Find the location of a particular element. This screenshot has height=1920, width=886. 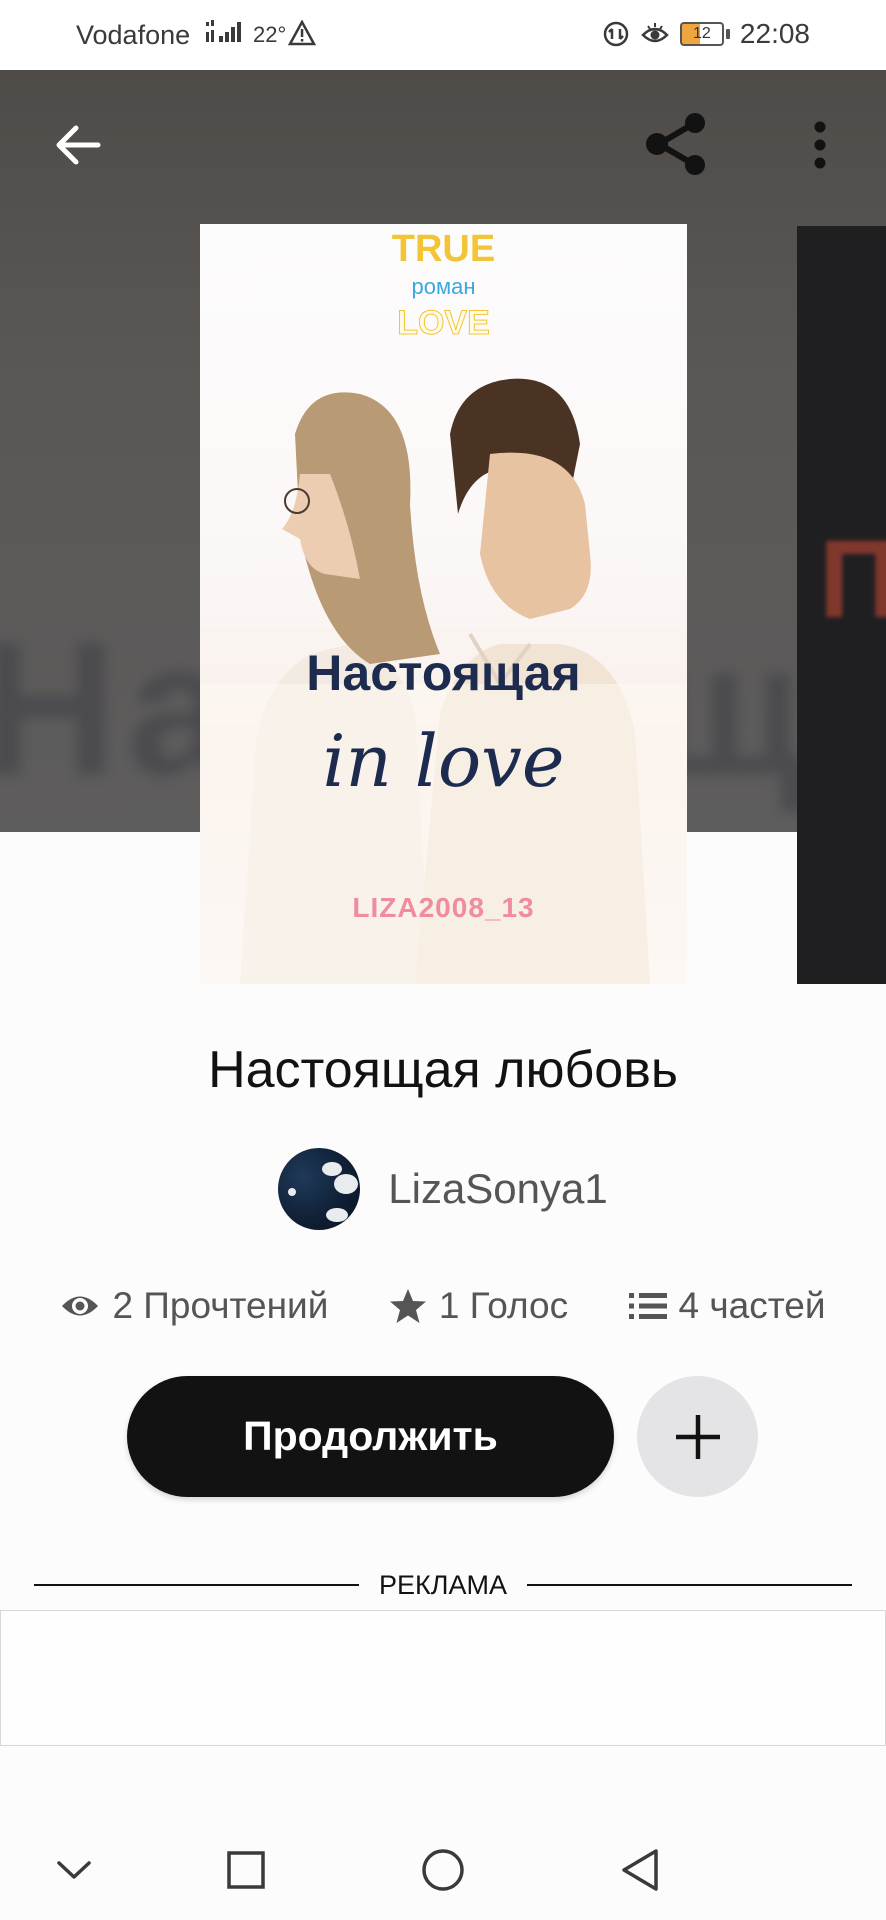

cover-bottom-word: LOVE is located at coordinates (444, 323).